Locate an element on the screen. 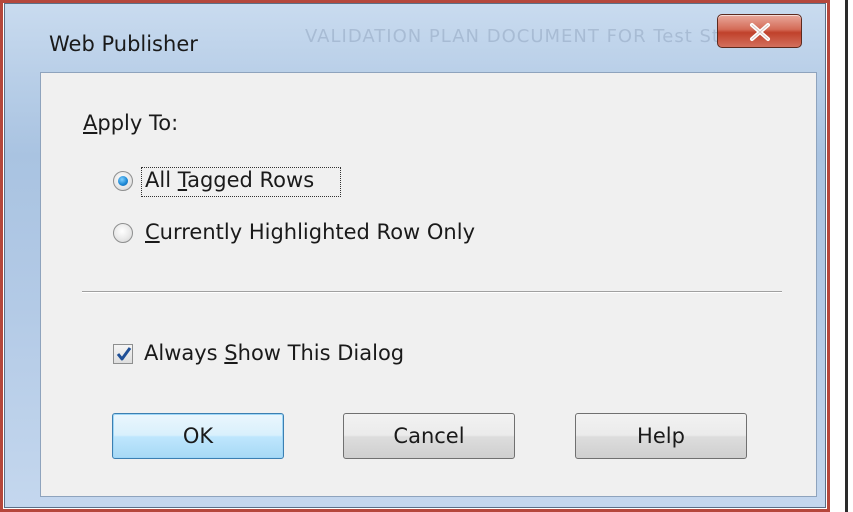 This screenshot has width=853, height=512. option-all-tagged-rows-label: All Tagged Rows is located at coordinates (229, 180).